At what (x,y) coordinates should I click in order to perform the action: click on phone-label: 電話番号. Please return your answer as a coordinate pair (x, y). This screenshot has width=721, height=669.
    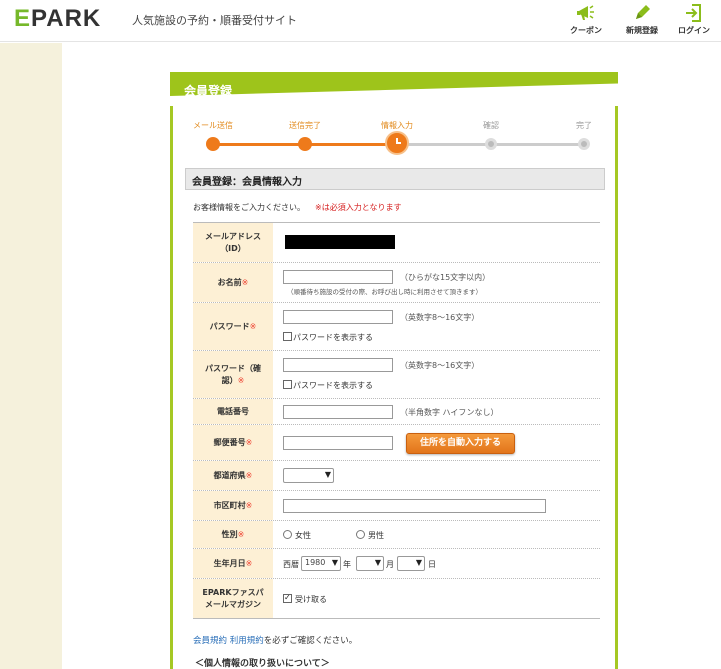
    Looking at the image, I should click on (233, 411).